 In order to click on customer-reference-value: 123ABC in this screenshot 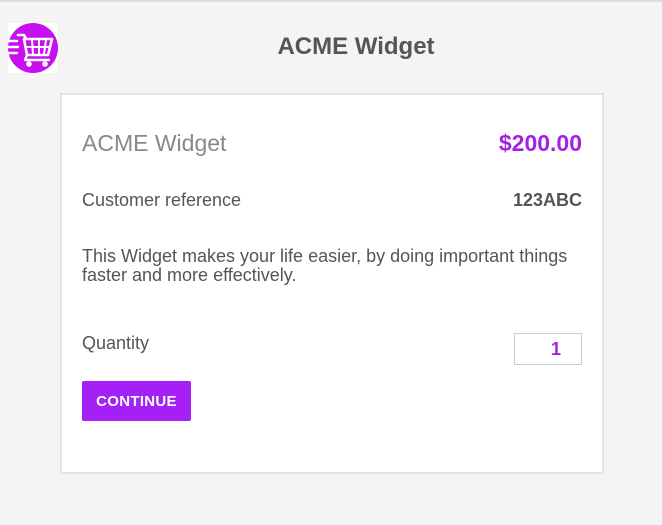, I will do `click(547, 199)`.